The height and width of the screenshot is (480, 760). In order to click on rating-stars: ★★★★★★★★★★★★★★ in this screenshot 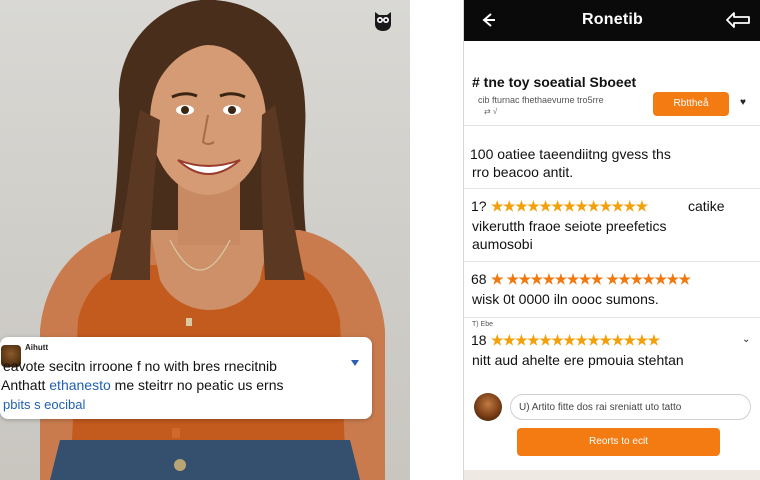, I will do `click(575, 340)`.